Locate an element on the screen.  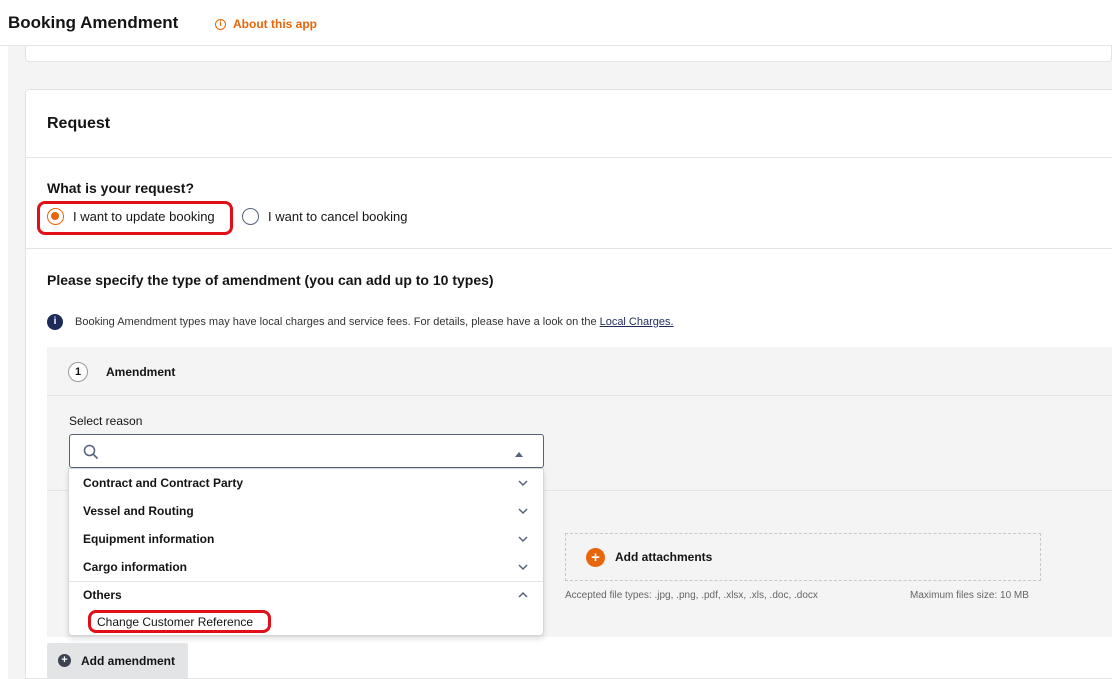
amendment-header is located at coordinates (579, 371).